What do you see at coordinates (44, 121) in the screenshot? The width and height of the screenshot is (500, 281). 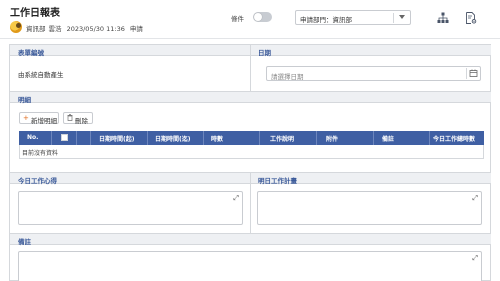 I see `add-detail-label: 新增明細` at bounding box center [44, 121].